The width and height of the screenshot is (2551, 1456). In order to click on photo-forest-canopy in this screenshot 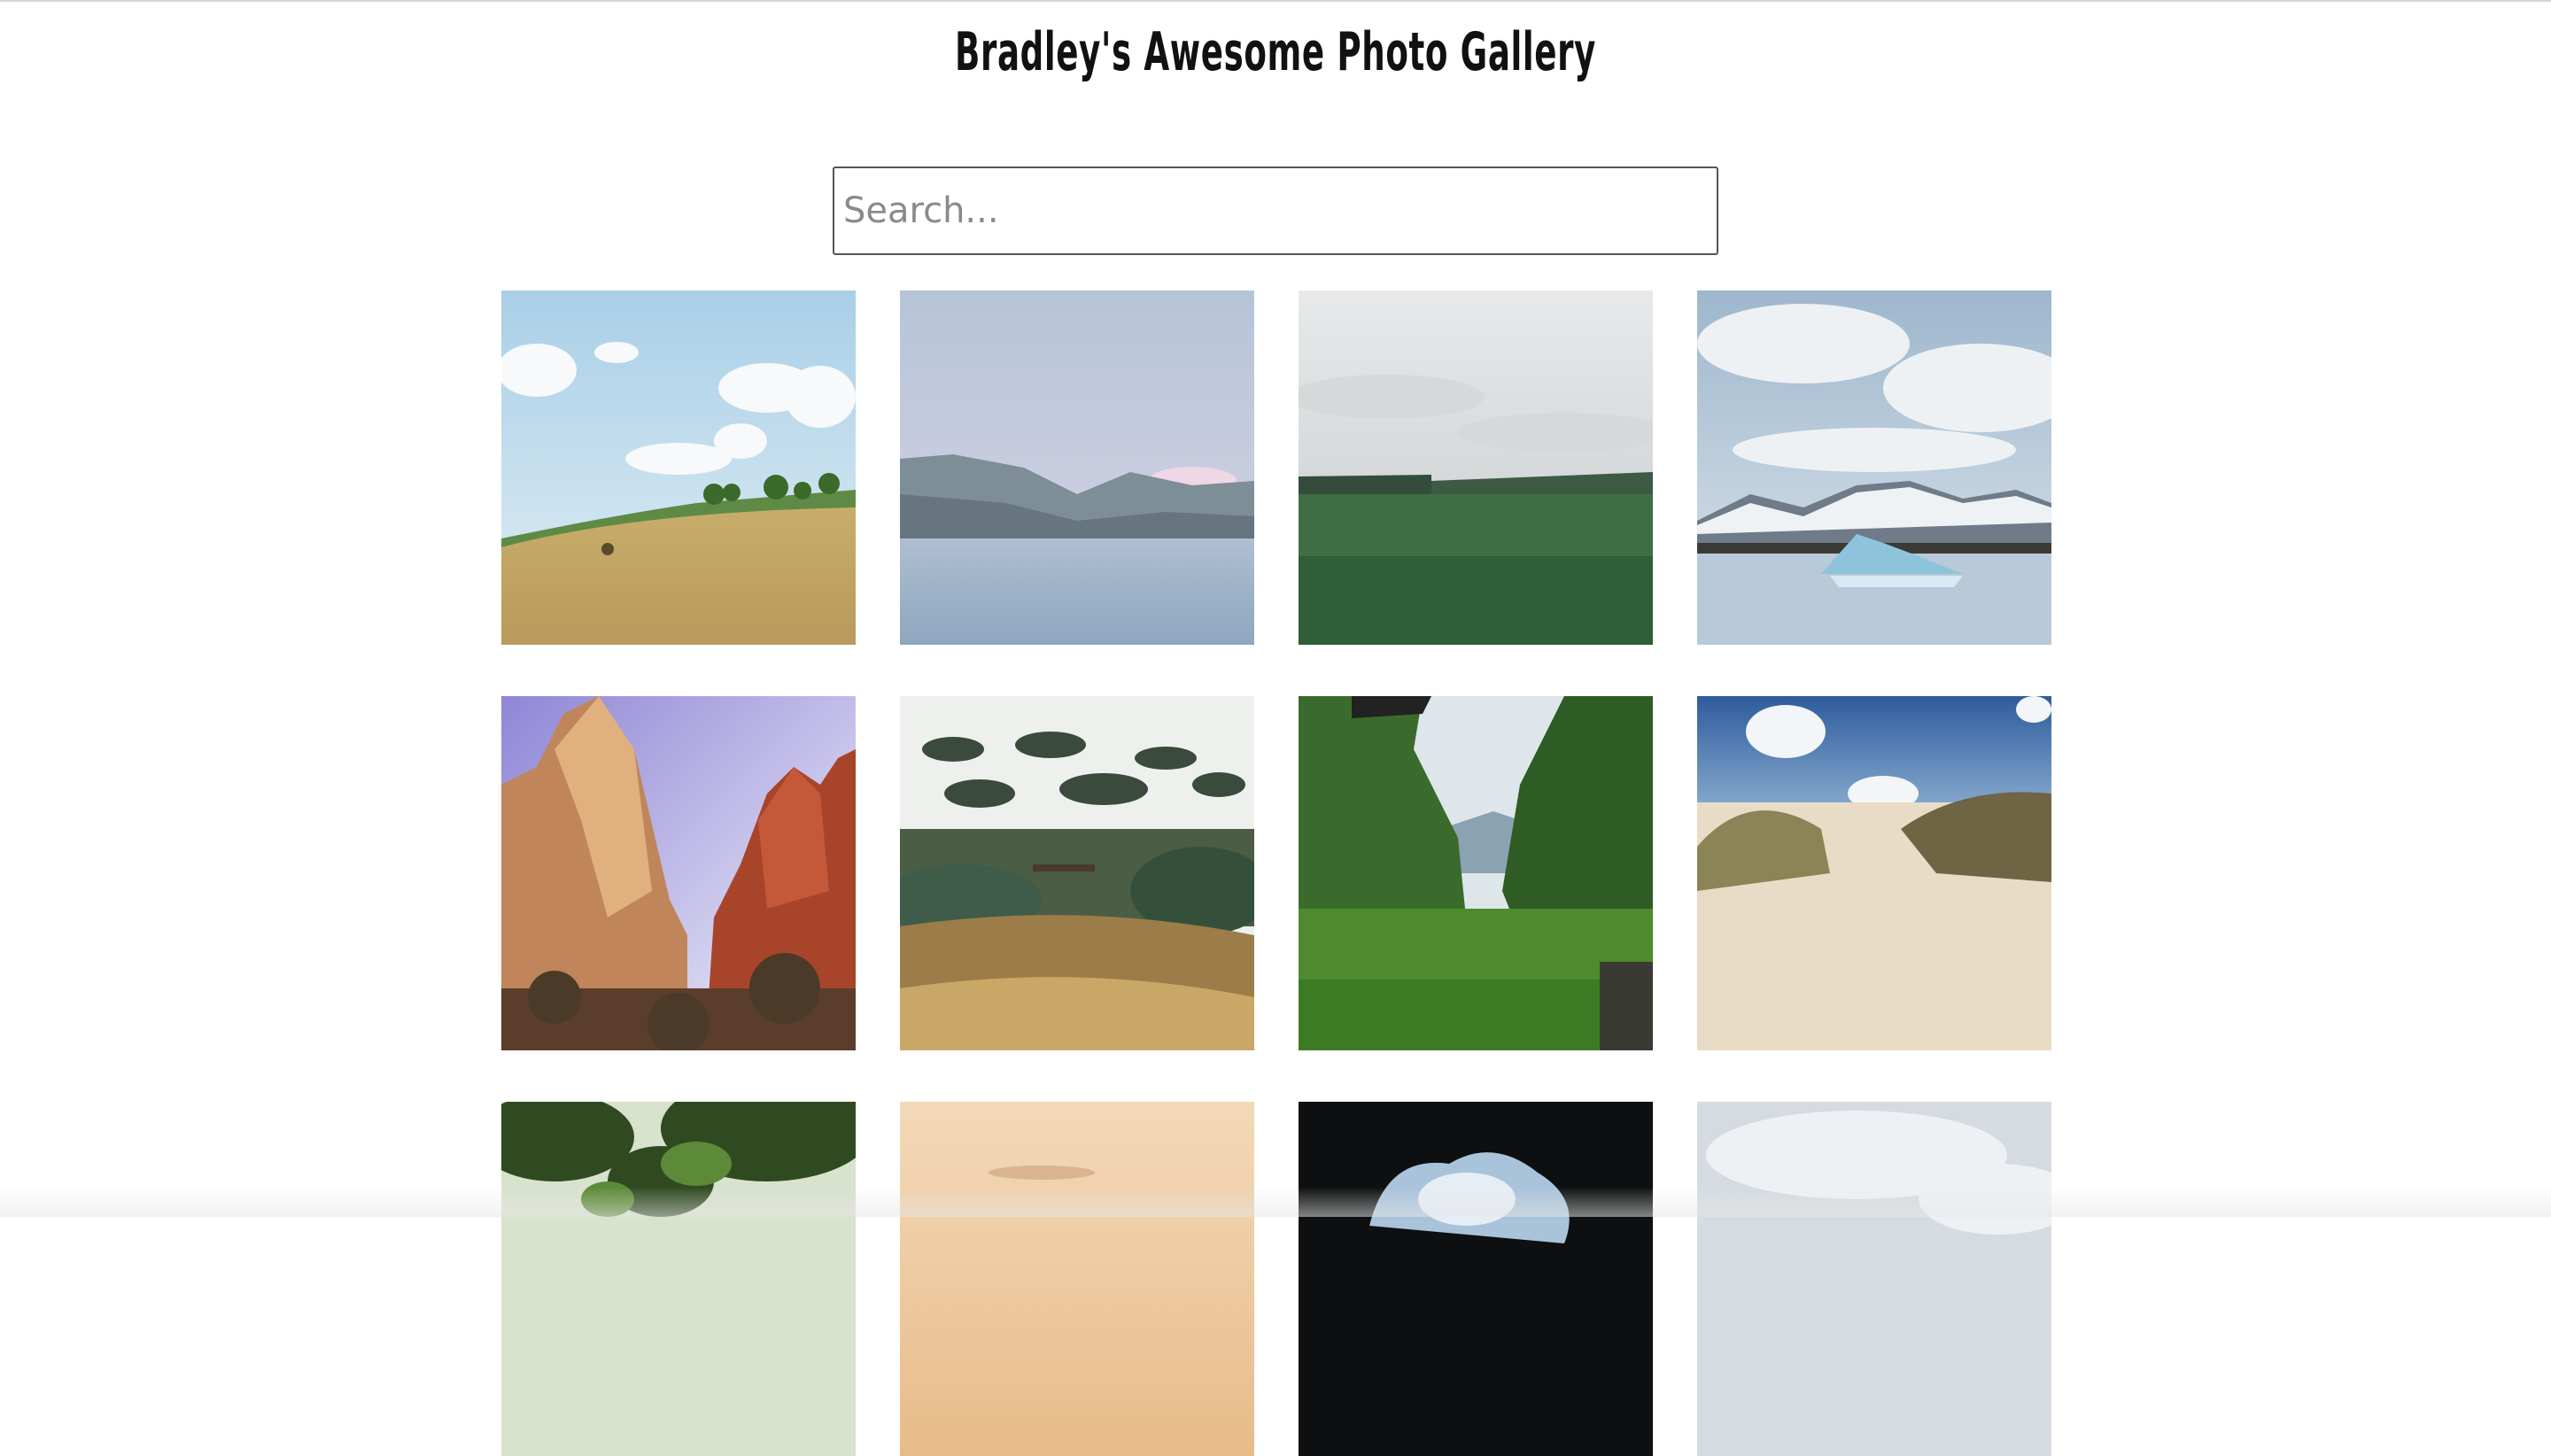, I will do `click(678, 1279)`.